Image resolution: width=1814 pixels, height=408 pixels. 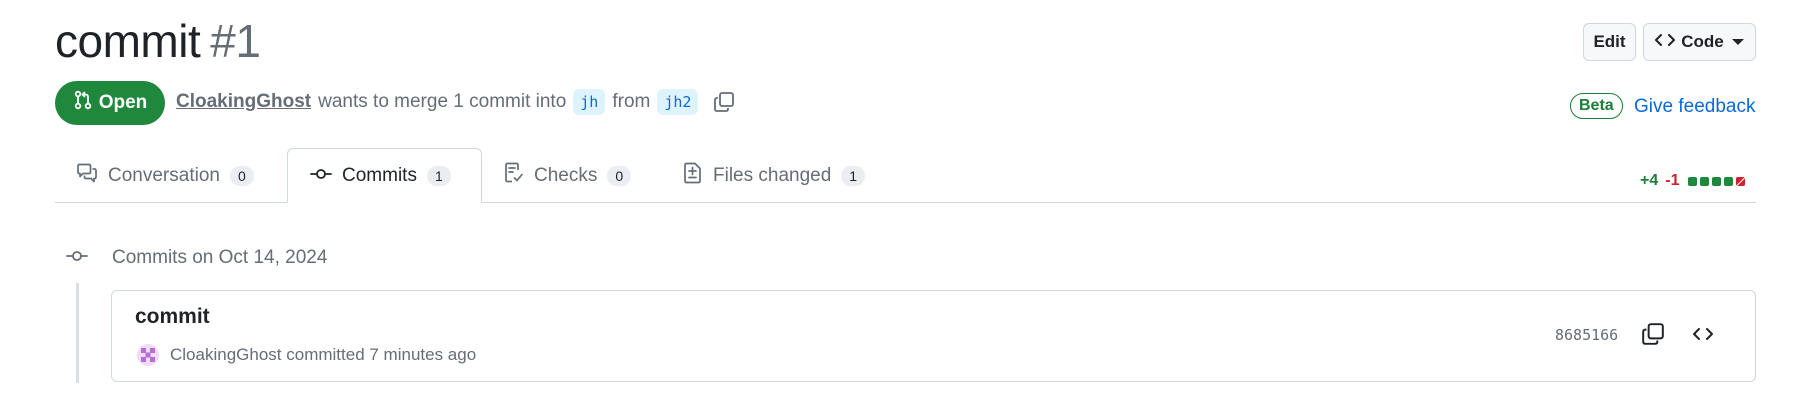 I want to click on tab-conversation-label: Conversation, so click(x=164, y=175).